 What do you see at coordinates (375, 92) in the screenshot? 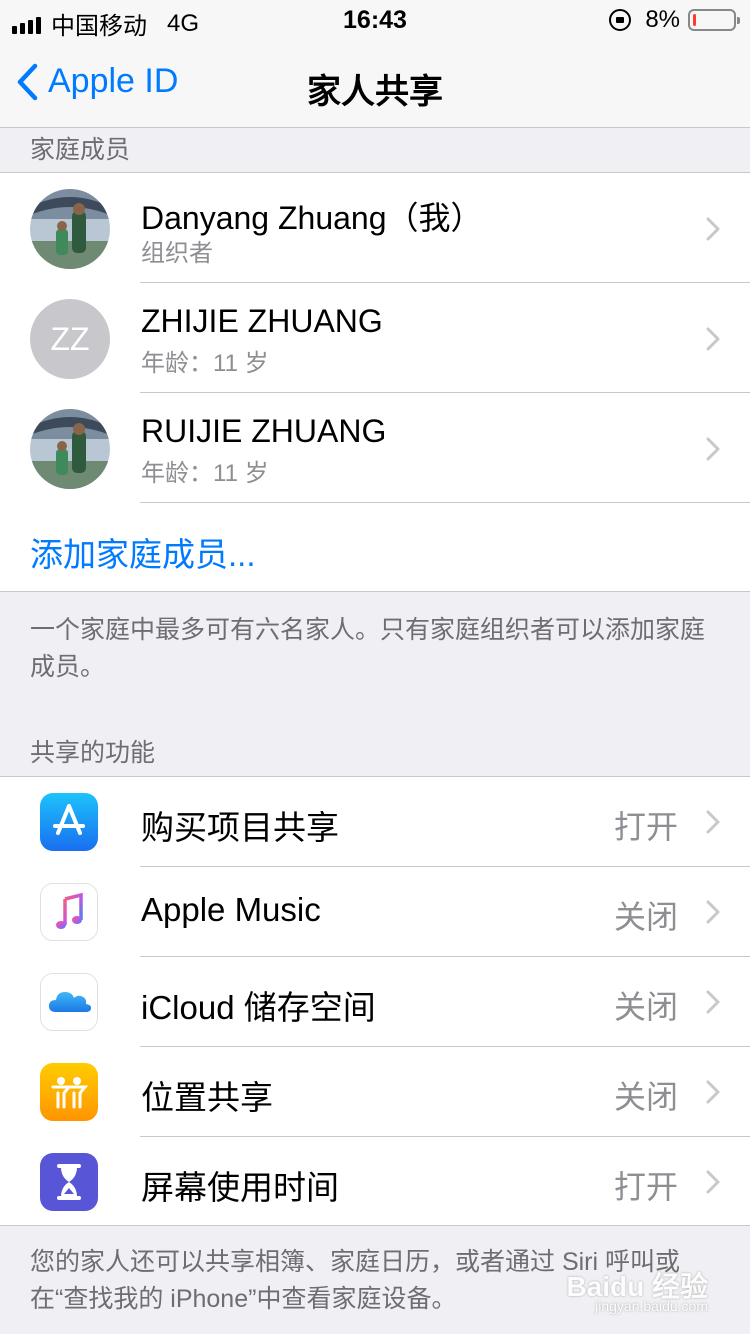
I see `page-title: 家人共享` at bounding box center [375, 92].